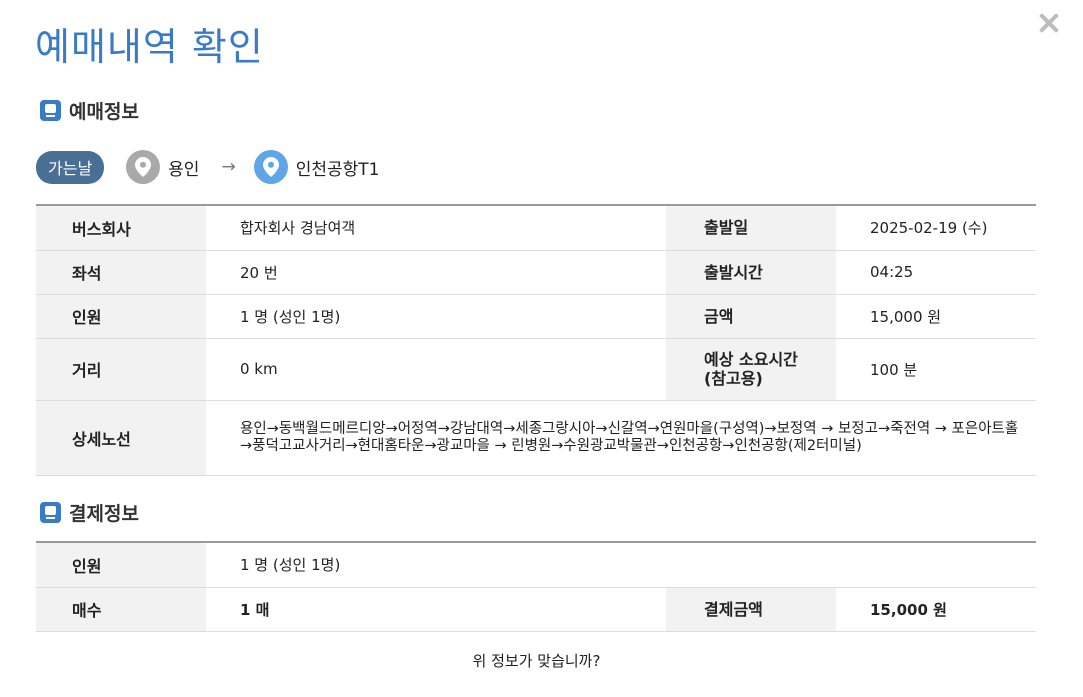 This screenshot has width=1083, height=697. I want to click on payment-people-label: 인원, so click(121, 565).